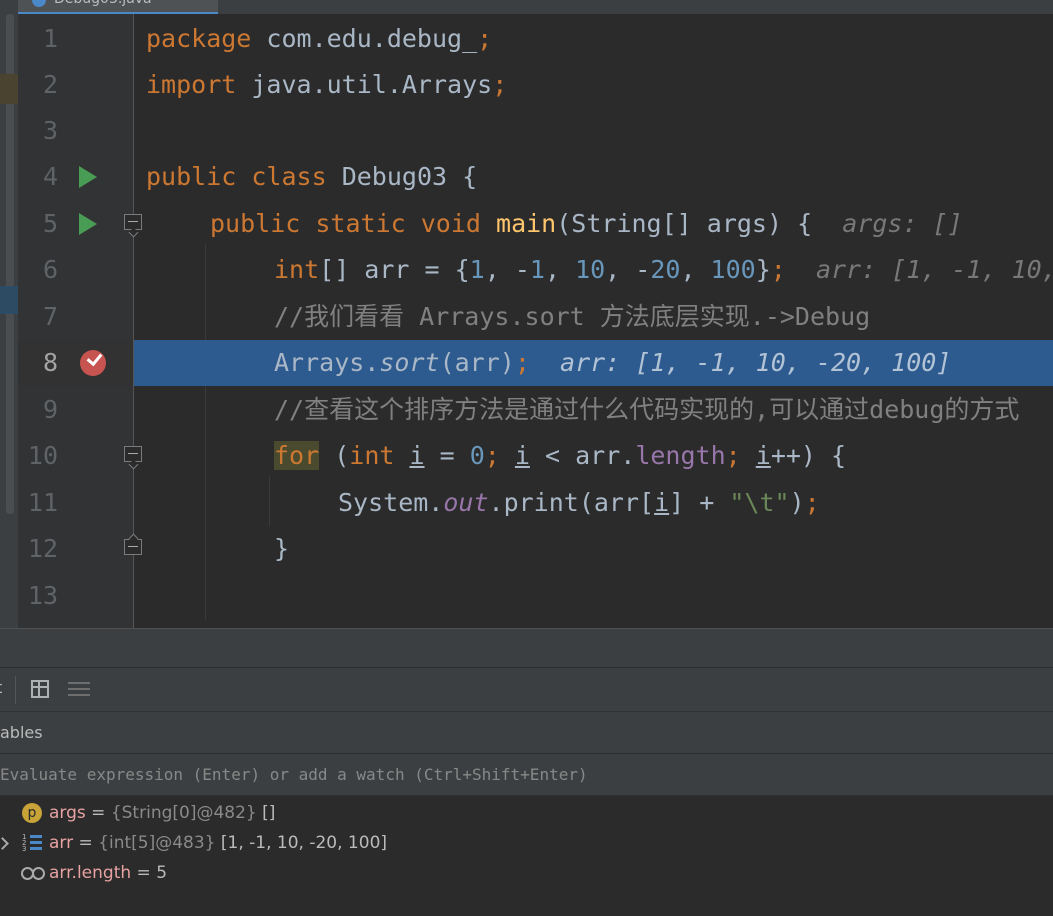  Describe the element at coordinates (526, 813) in the screenshot. I see `variable-row-args: p args = {String[0]@482} []` at that location.